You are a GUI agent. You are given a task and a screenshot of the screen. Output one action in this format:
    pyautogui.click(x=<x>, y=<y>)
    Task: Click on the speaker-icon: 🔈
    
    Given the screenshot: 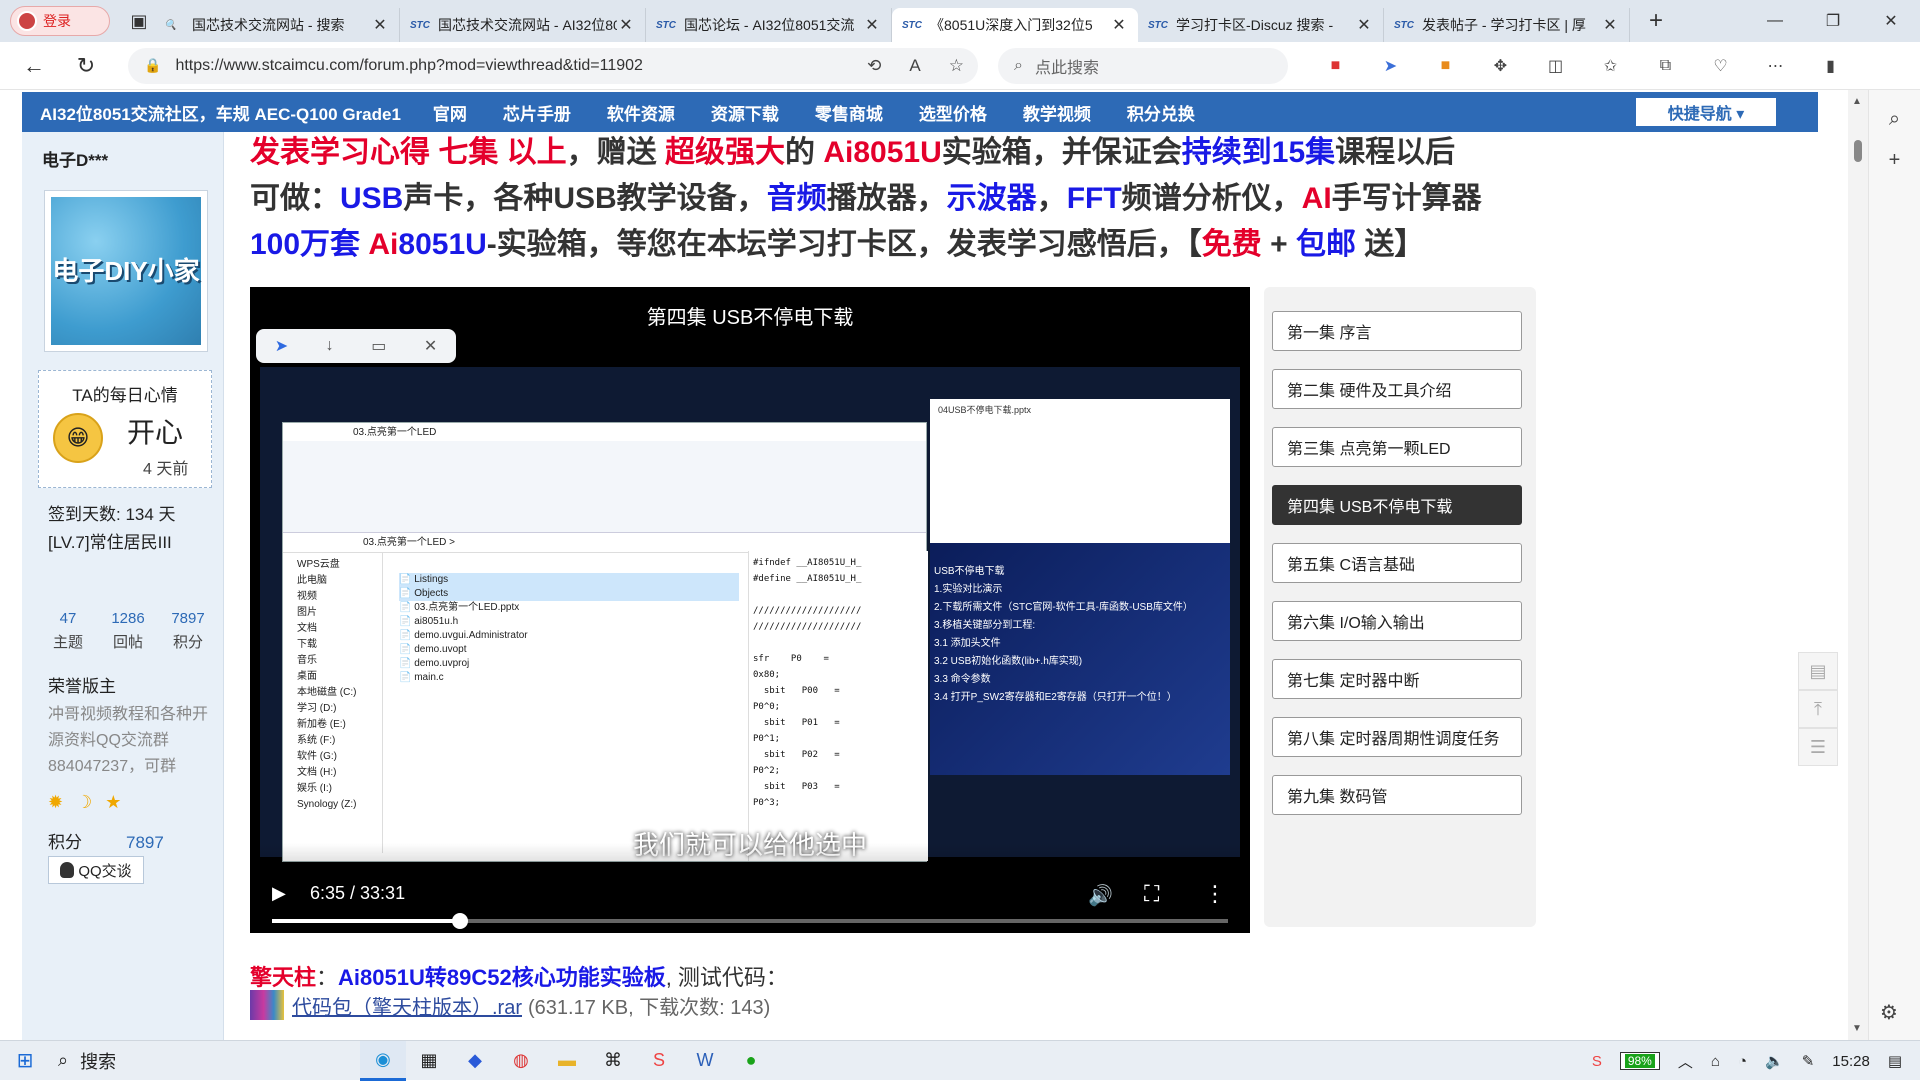 What is the action you would take?
    pyautogui.click(x=1774, y=1061)
    